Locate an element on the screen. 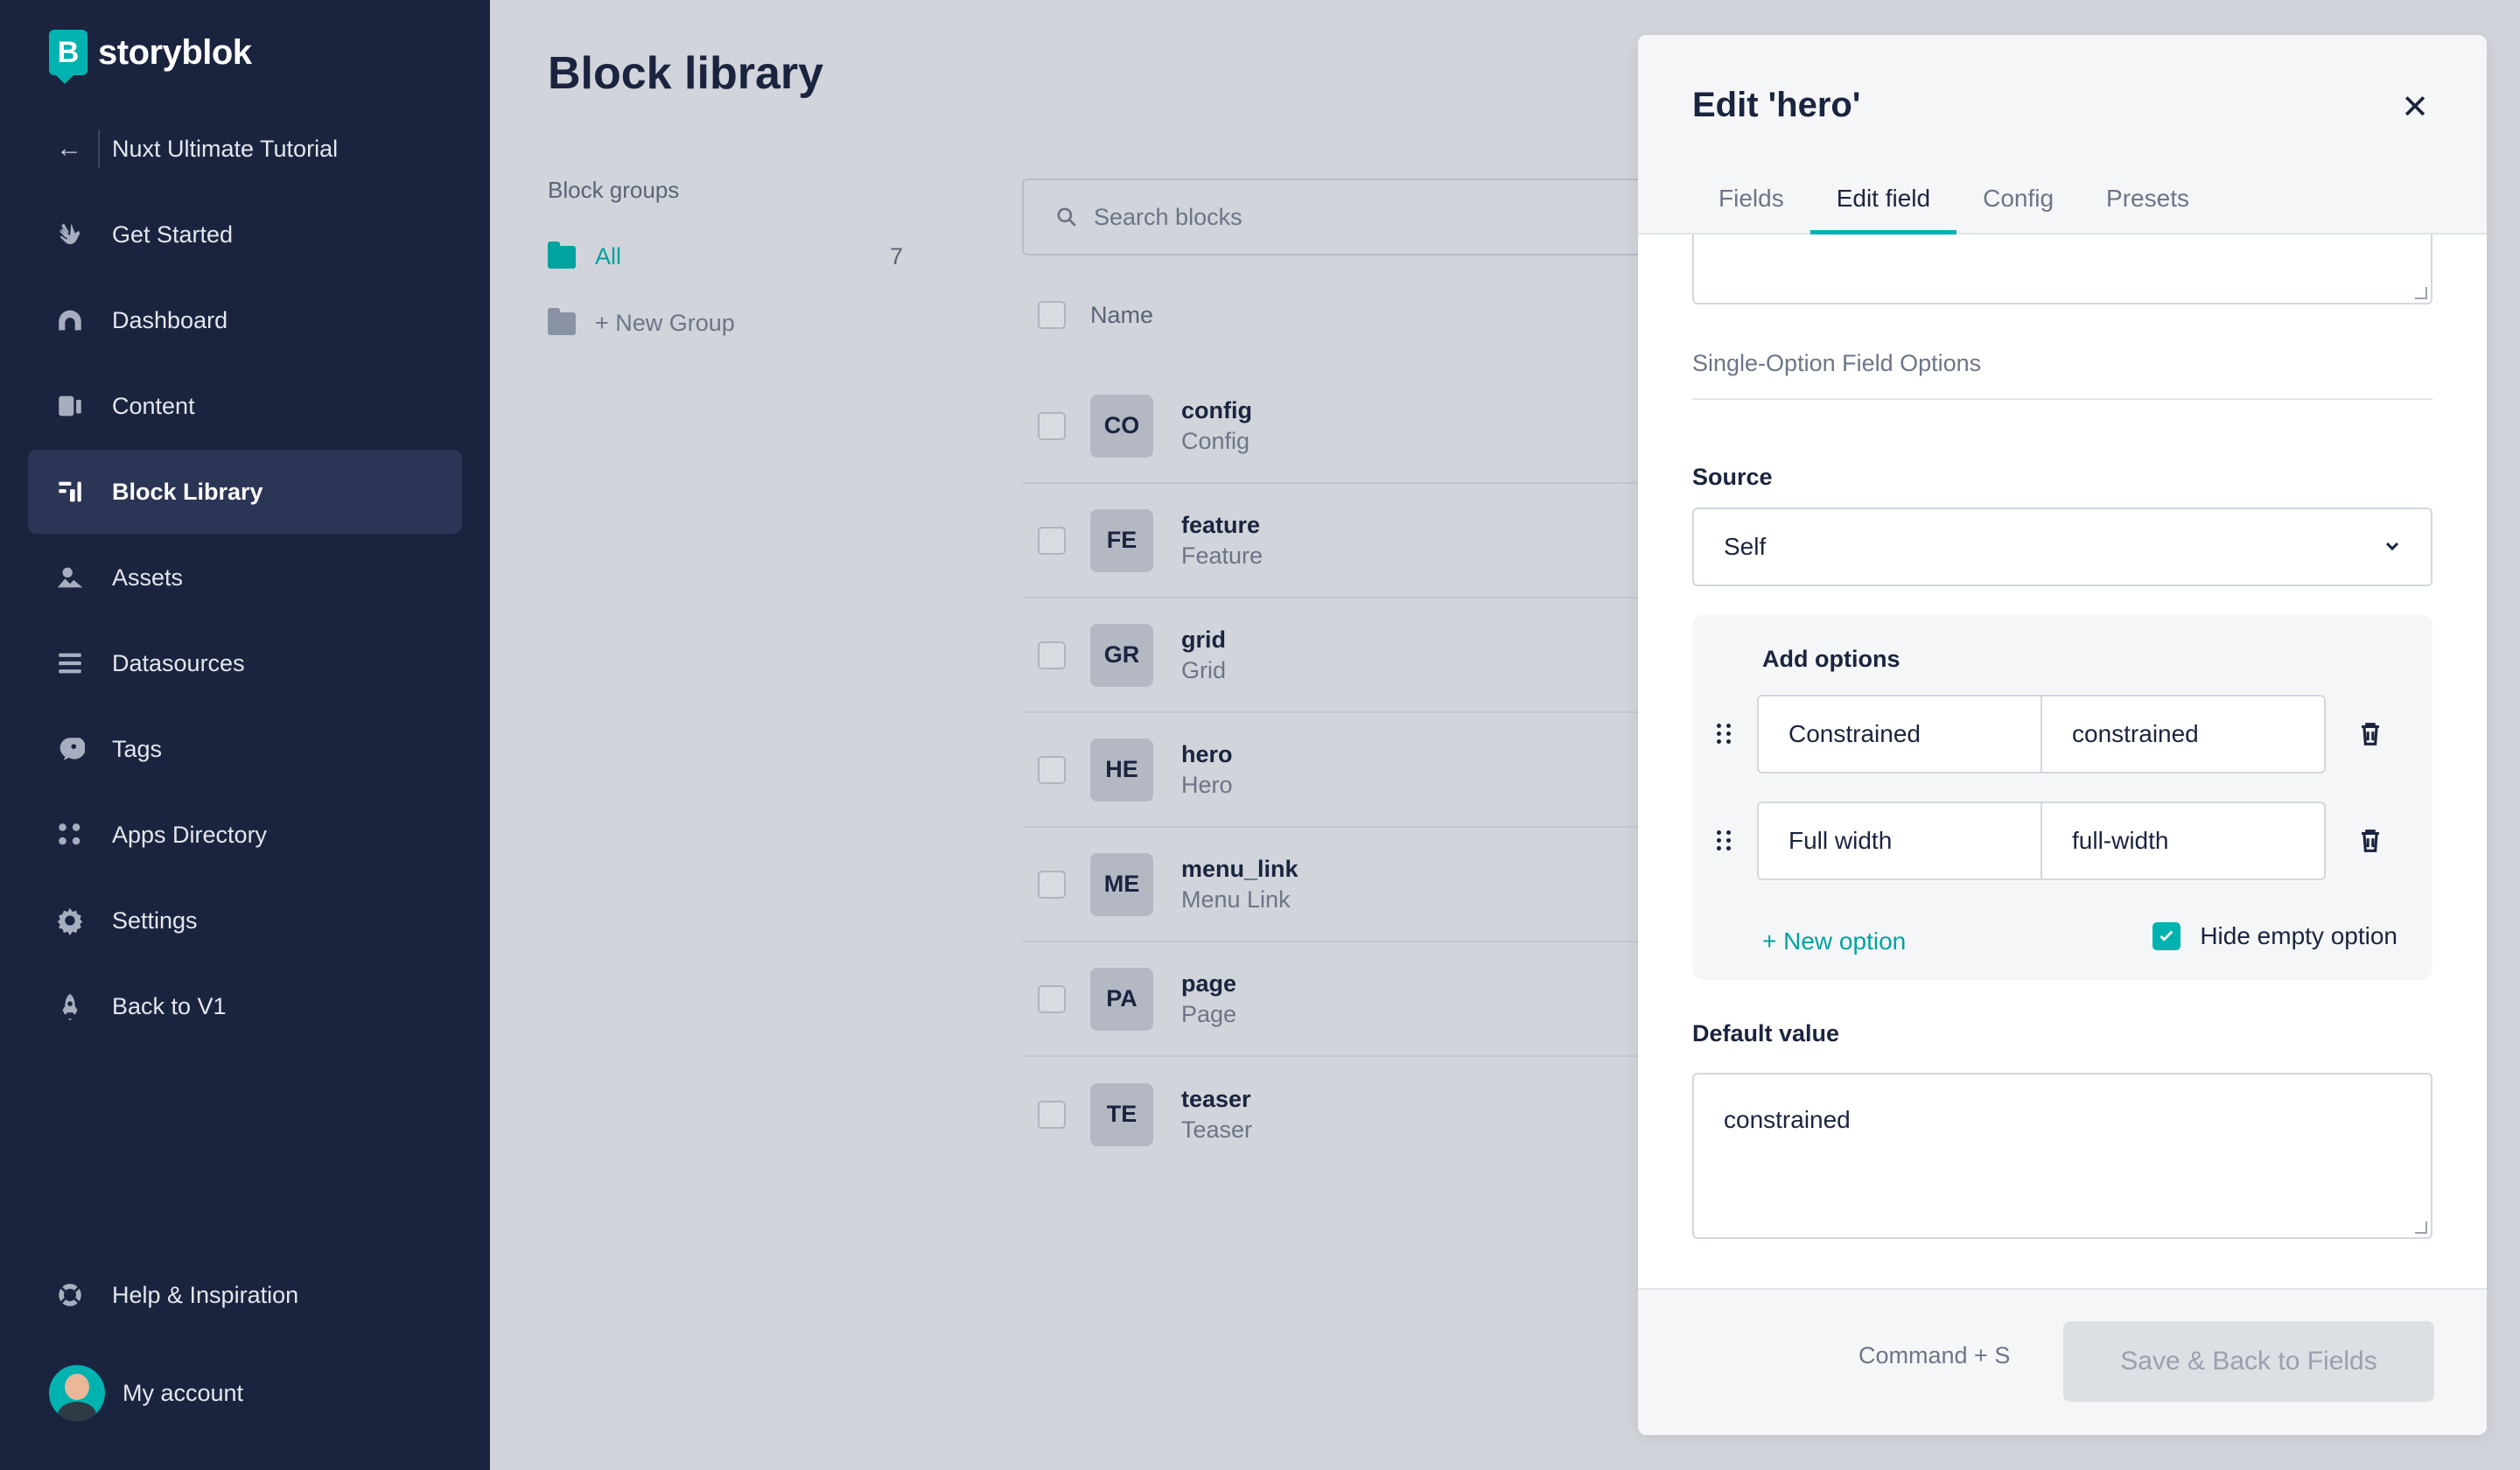  checkbox-checked is located at coordinates (2166, 936).